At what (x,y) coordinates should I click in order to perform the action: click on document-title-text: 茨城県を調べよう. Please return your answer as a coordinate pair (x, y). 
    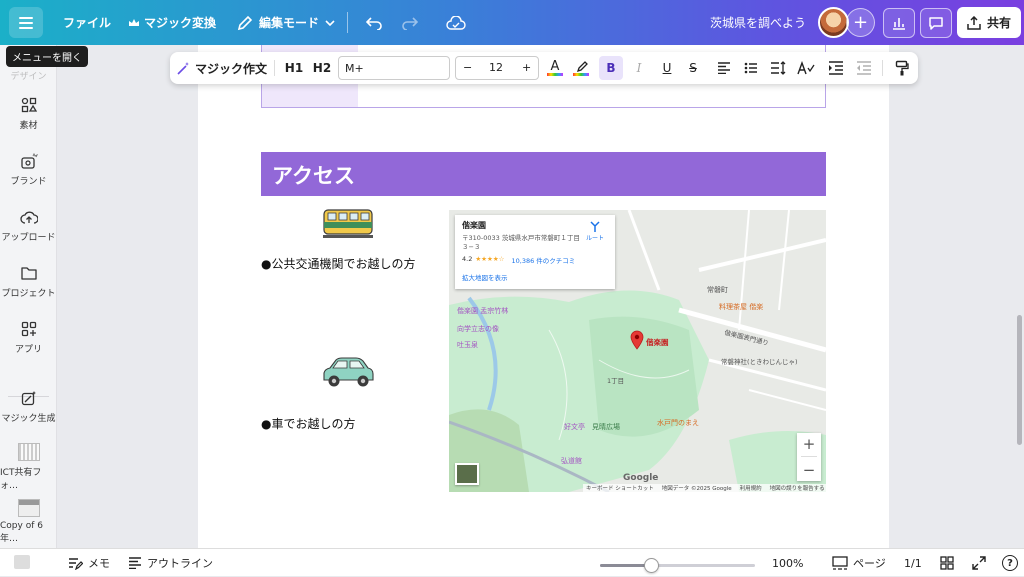
    Looking at the image, I should click on (758, 23).